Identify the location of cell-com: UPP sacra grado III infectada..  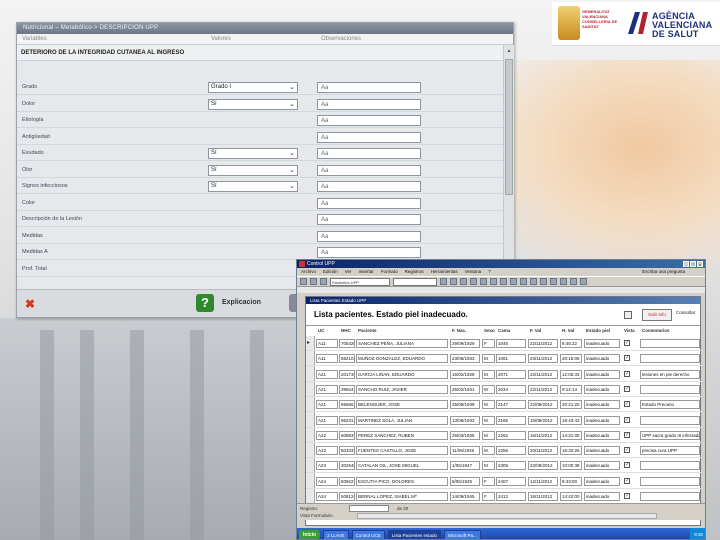
(670, 435).